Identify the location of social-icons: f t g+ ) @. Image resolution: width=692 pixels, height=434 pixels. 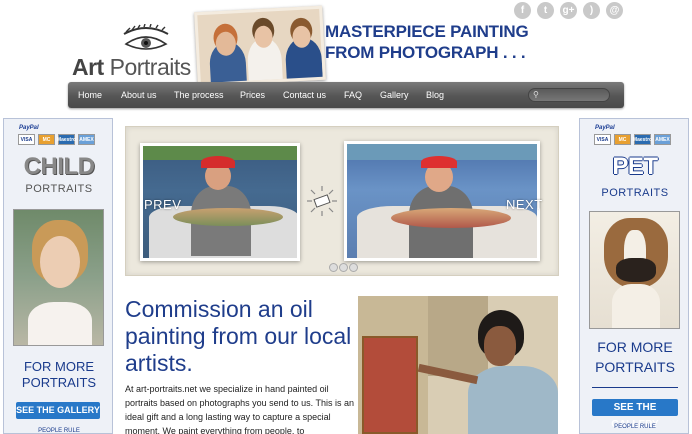
(568, 10).